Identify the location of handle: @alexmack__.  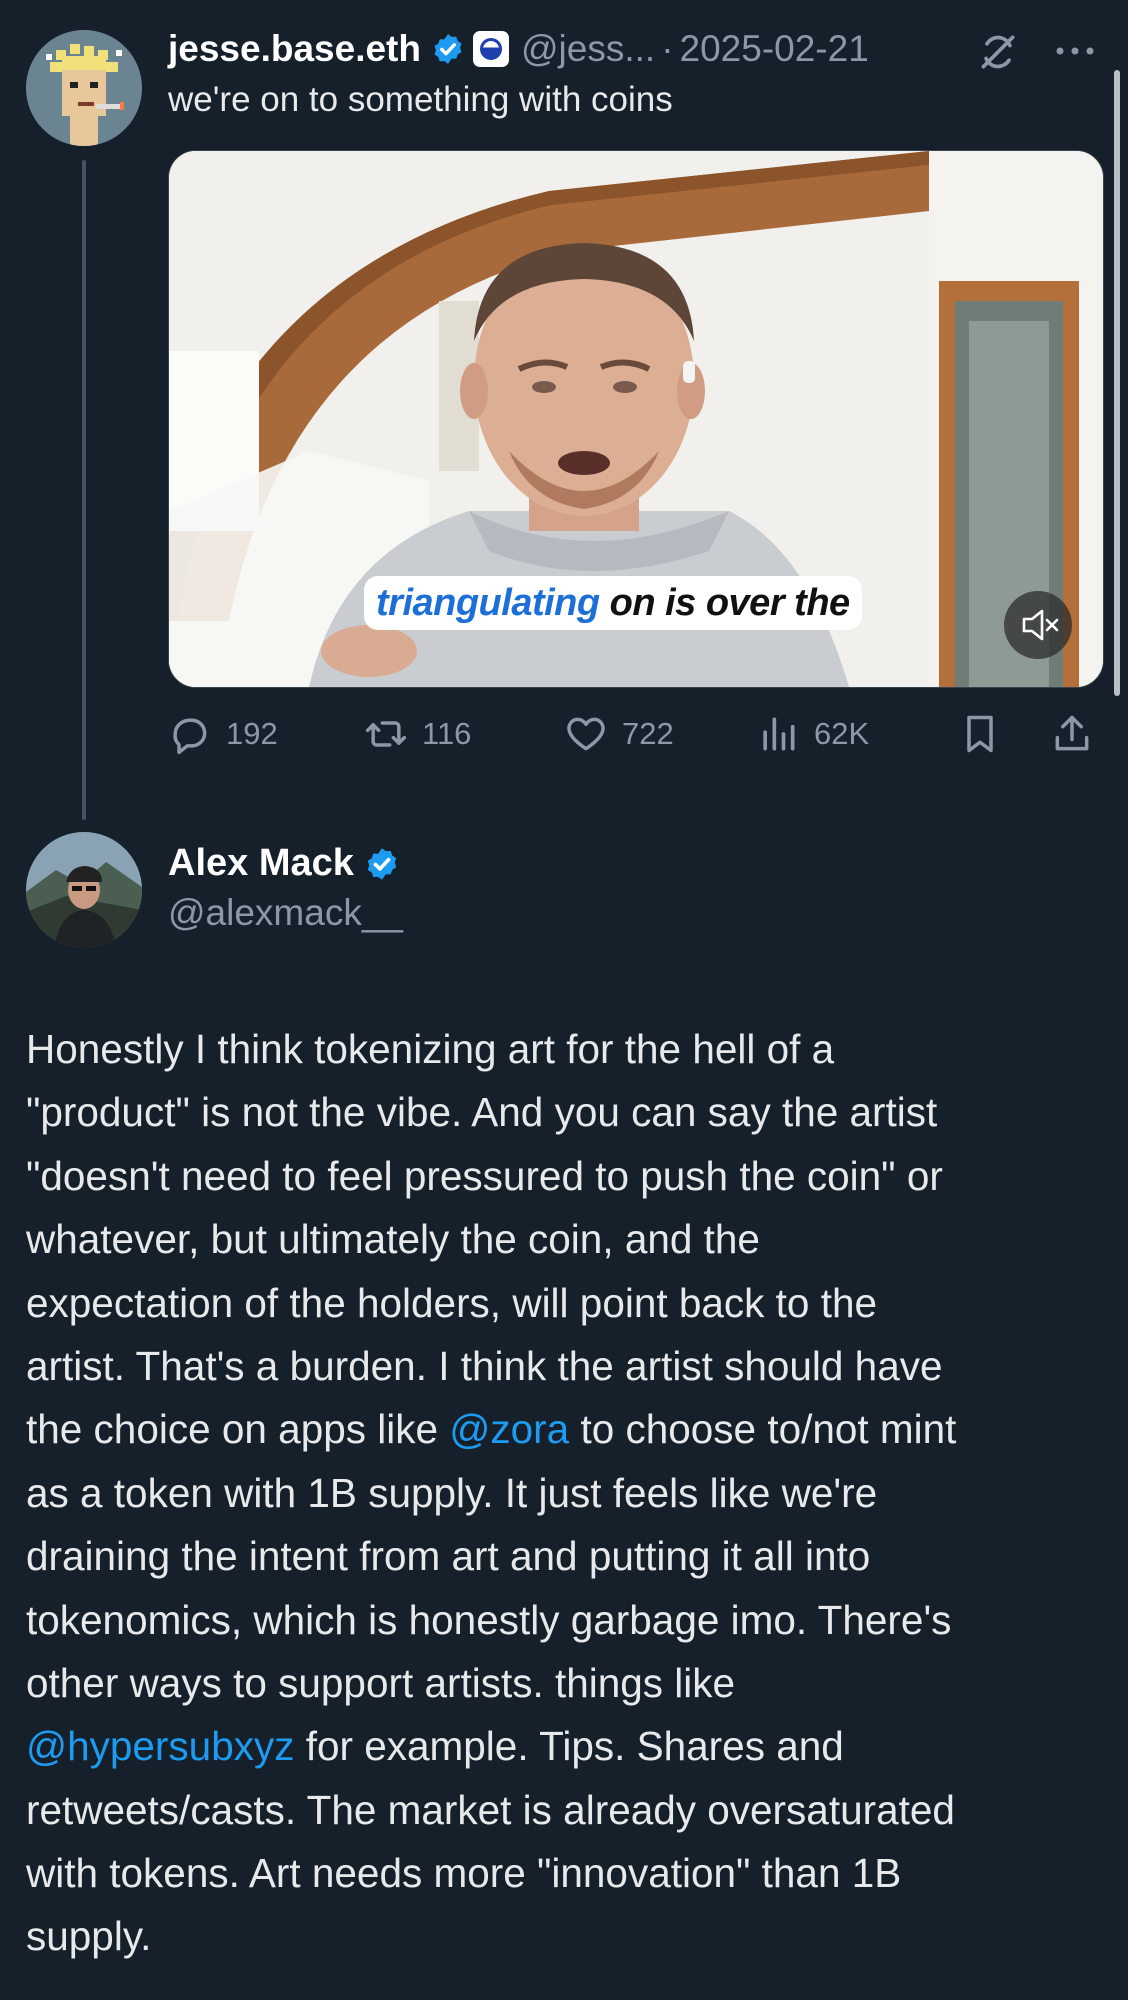
(285, 913).